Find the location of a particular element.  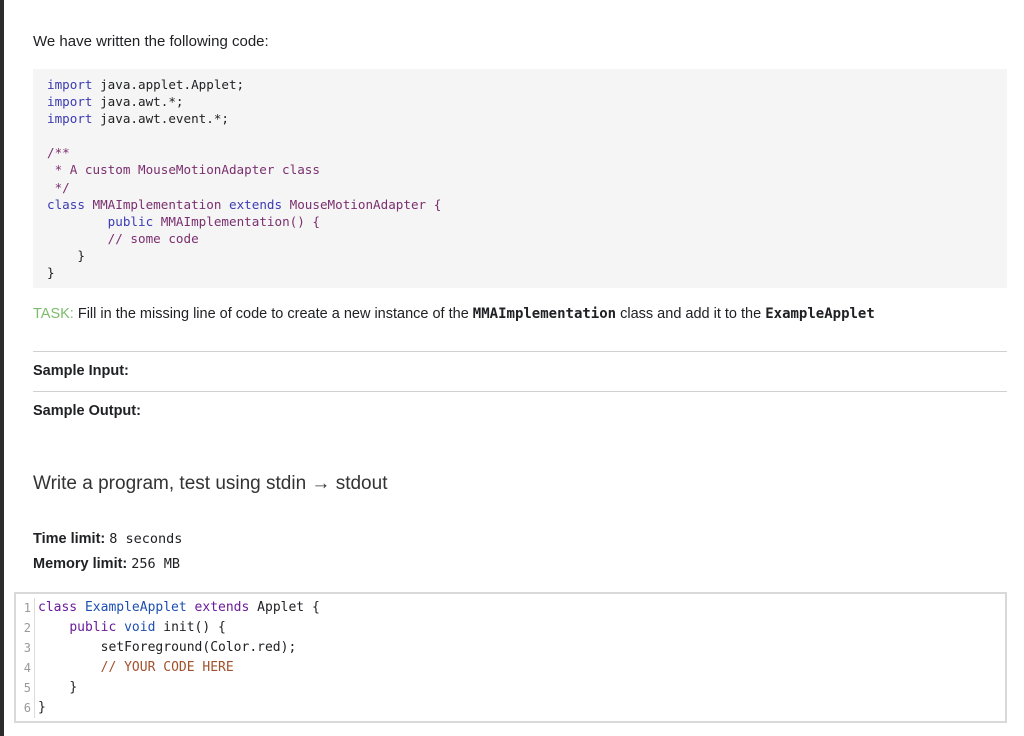

code-comment: * A custom MouseMotionAdapter class is located at coordinates (183, 170).